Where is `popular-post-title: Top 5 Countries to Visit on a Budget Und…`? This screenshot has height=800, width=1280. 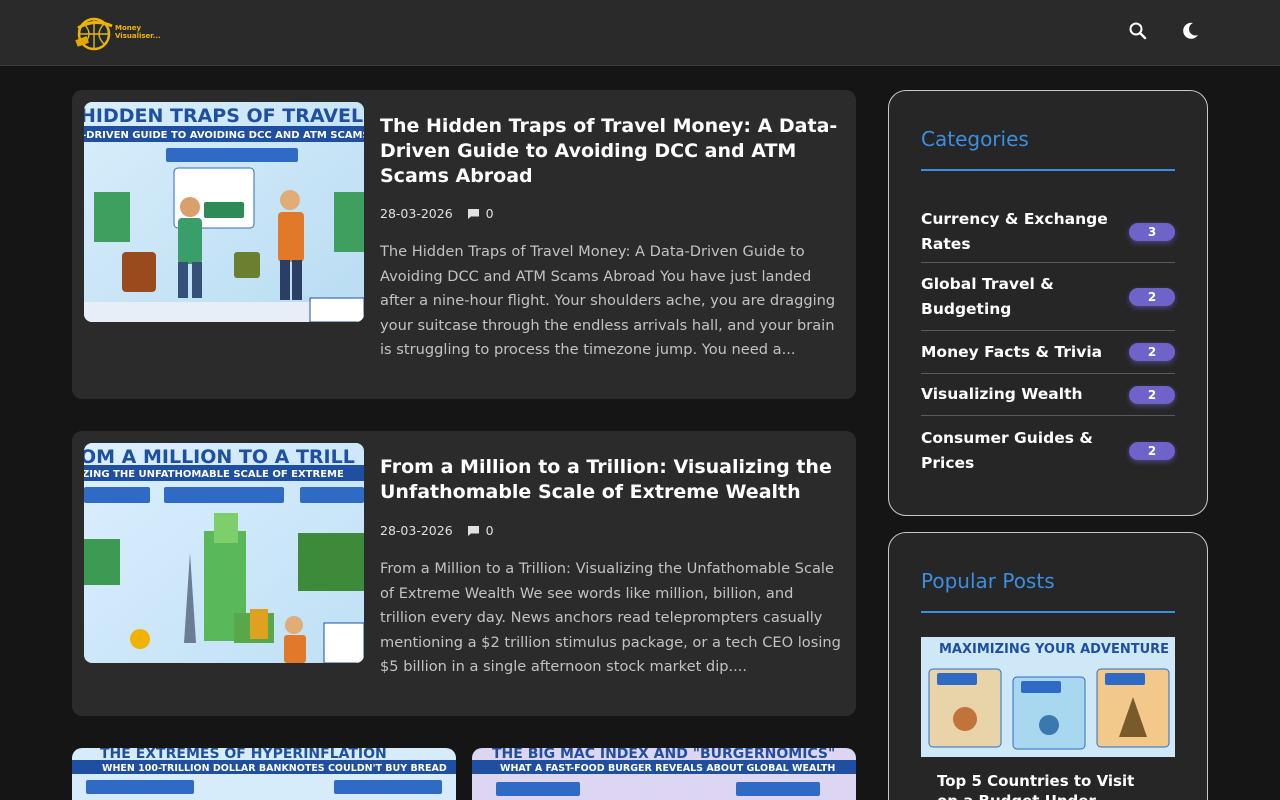
popular-post-title: Top 5 Countries to Visit on a Budget Und… is located at coordinates (1047, 785).